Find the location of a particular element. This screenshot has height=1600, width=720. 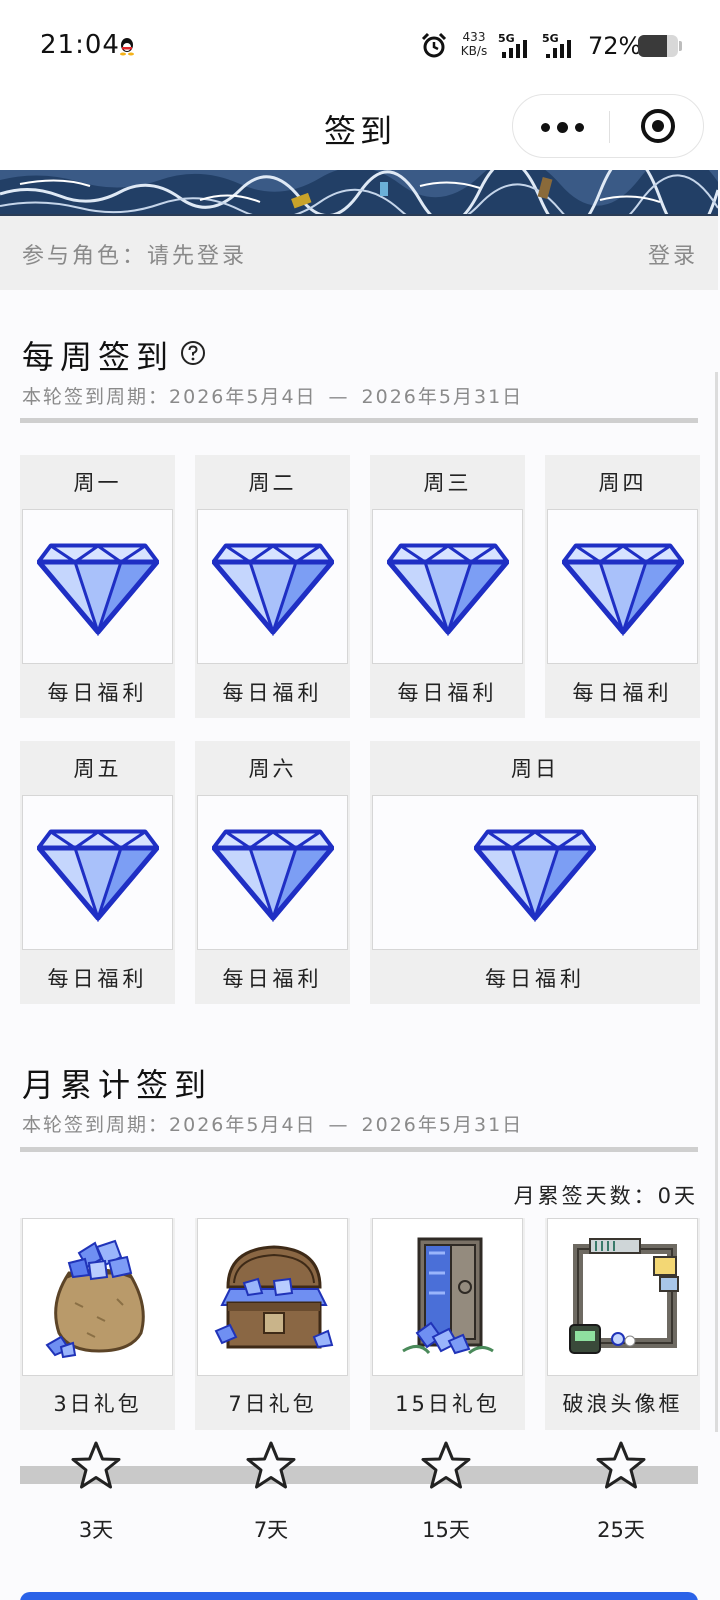

weekly-period: 本轮签到周期：2026年5月4日 — 2026年5月31日 is located at coordinates (272, 395).